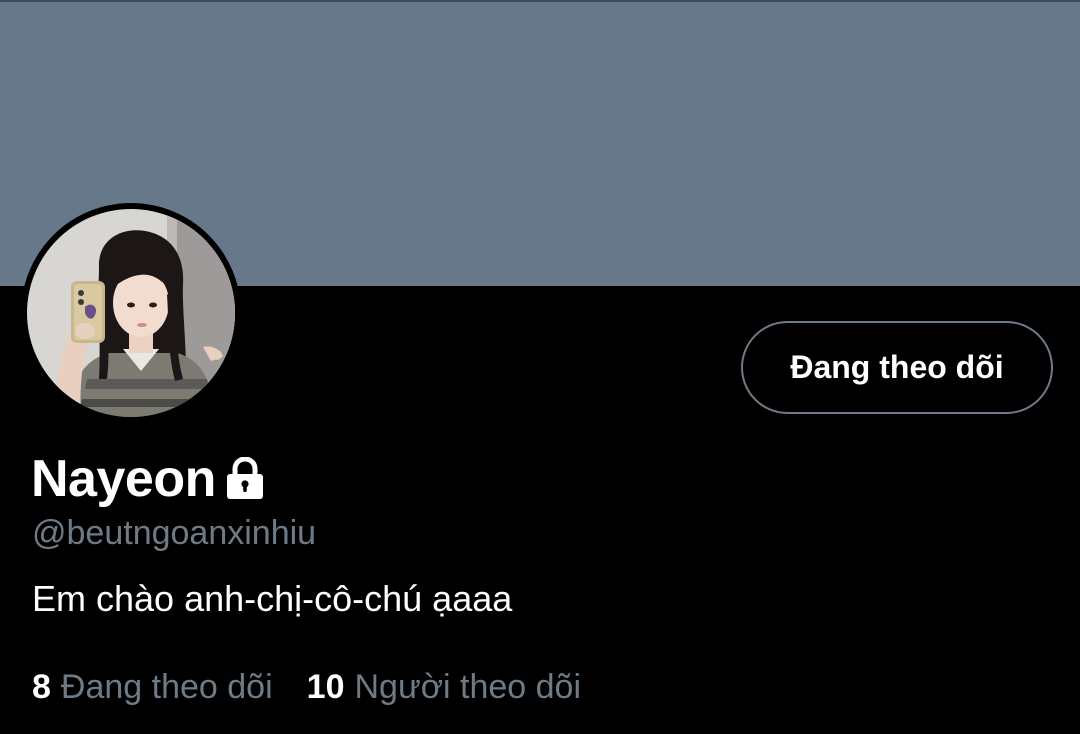 This screenshot has width=1080, height=734. I want to click on followers-stat: 10 Người theo dõi, so click(444, 687).